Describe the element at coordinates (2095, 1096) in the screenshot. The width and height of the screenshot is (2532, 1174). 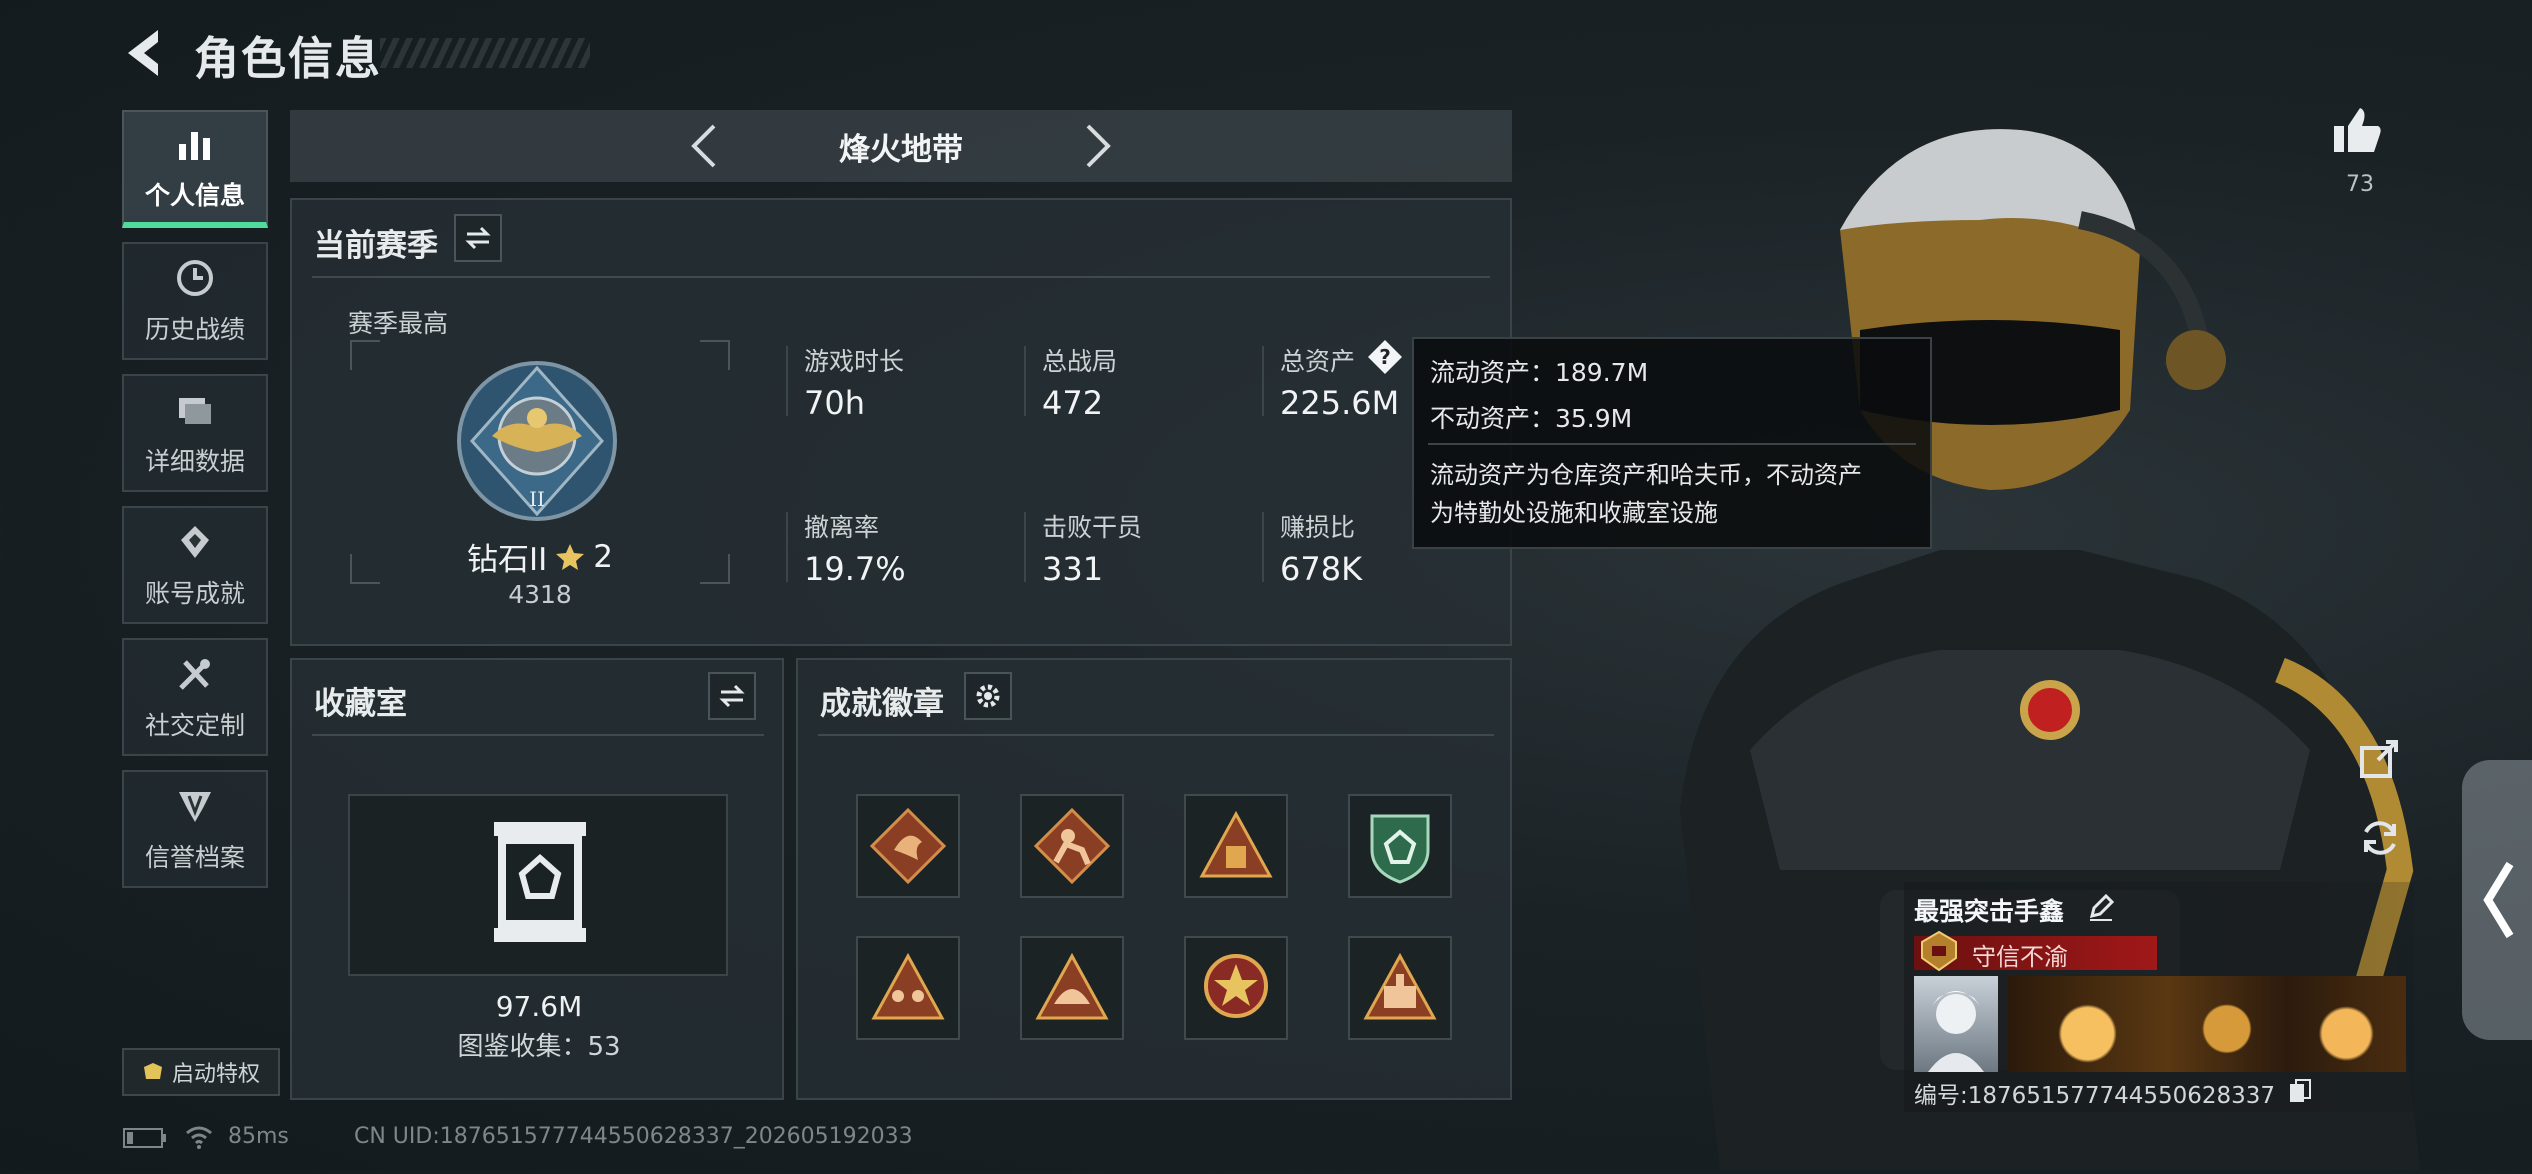
I see `player-uid: 编号:187651577744550628337` at that location.